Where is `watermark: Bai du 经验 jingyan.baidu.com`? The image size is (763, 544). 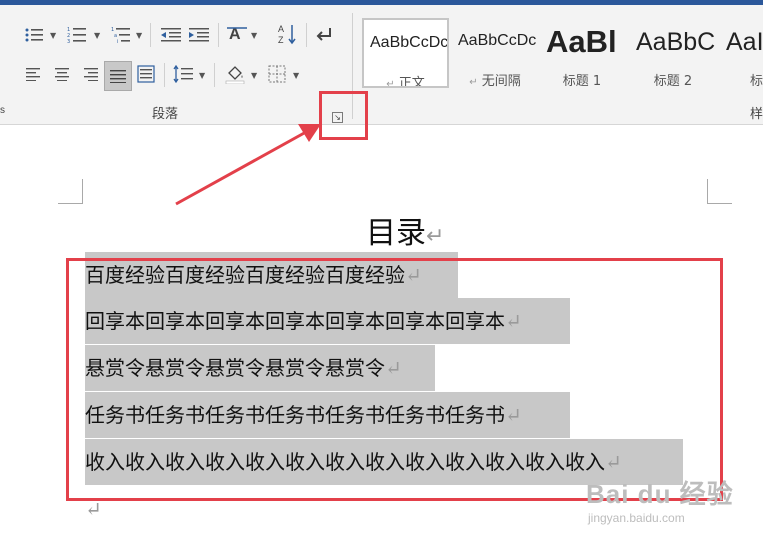
watermark: Bai du 经验 jingyan.baidu.com is located at coordinates (660, 499).